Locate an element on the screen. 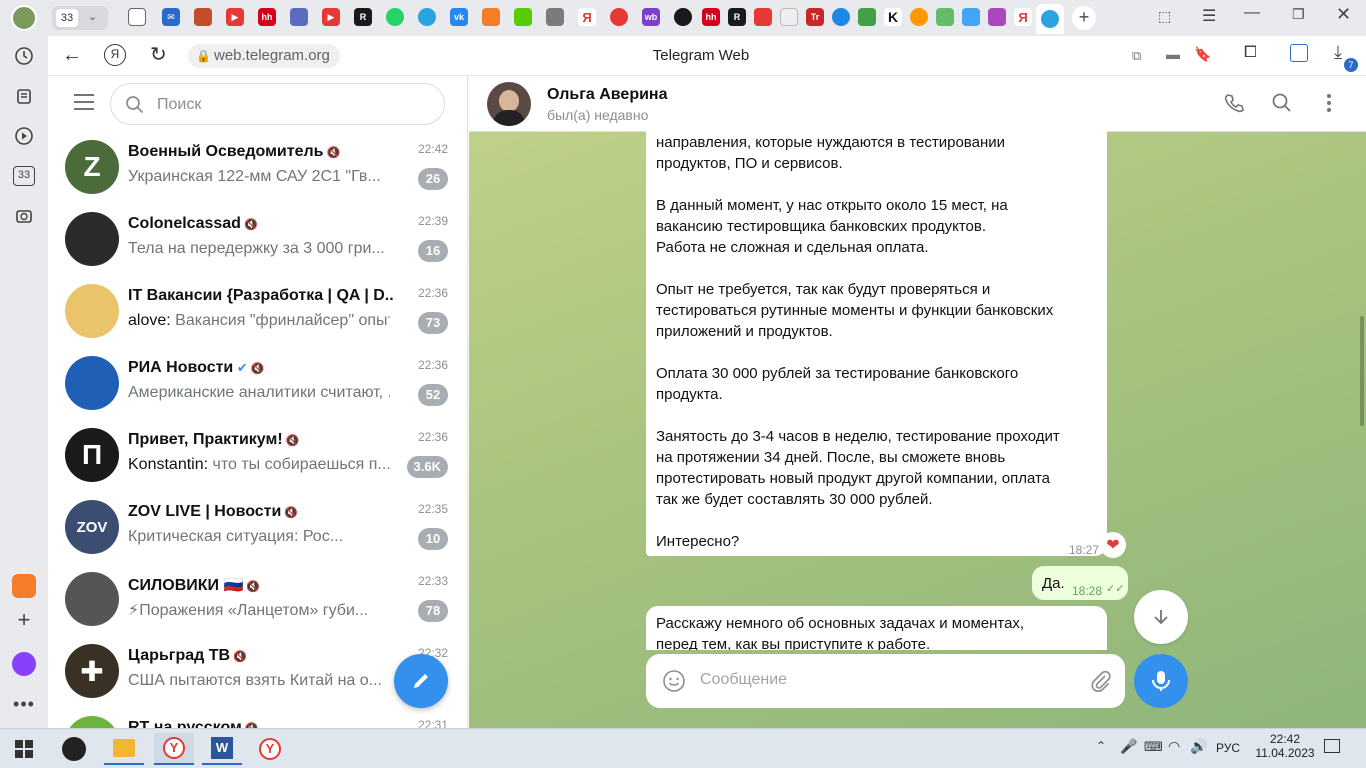  microphone-tray-icon: 🎤 is located at coordinates (1128, 746).